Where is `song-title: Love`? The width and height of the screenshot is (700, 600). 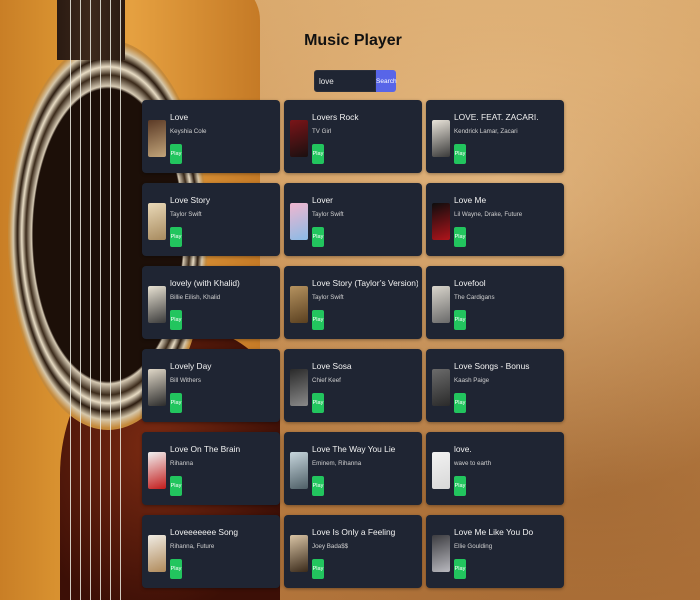
song-title: Love is located at coordinates (179, 117).